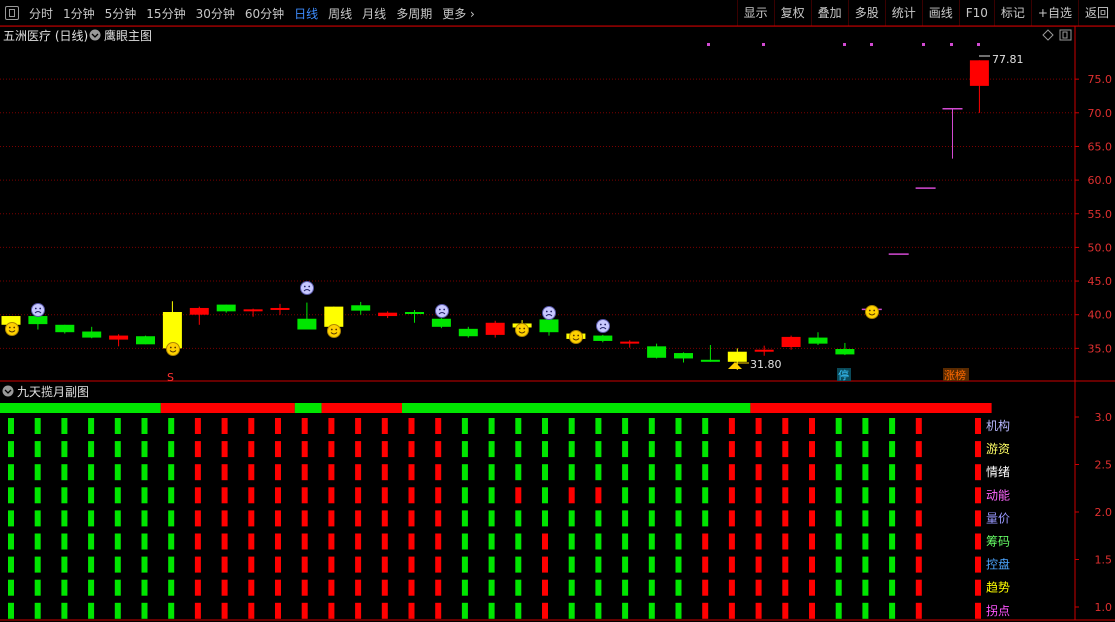 This screenshot has height=622, width=1115. Describe the element at coordinates (8, 391) in the screenshot. I see `sub-dropdown-icon` at that location.